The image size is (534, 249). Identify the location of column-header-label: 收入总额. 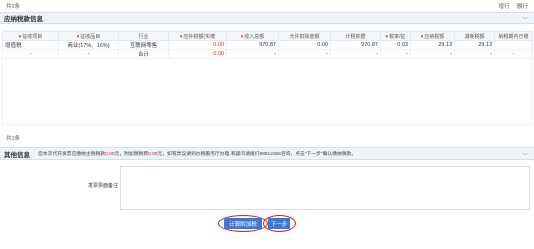
(254, 36).